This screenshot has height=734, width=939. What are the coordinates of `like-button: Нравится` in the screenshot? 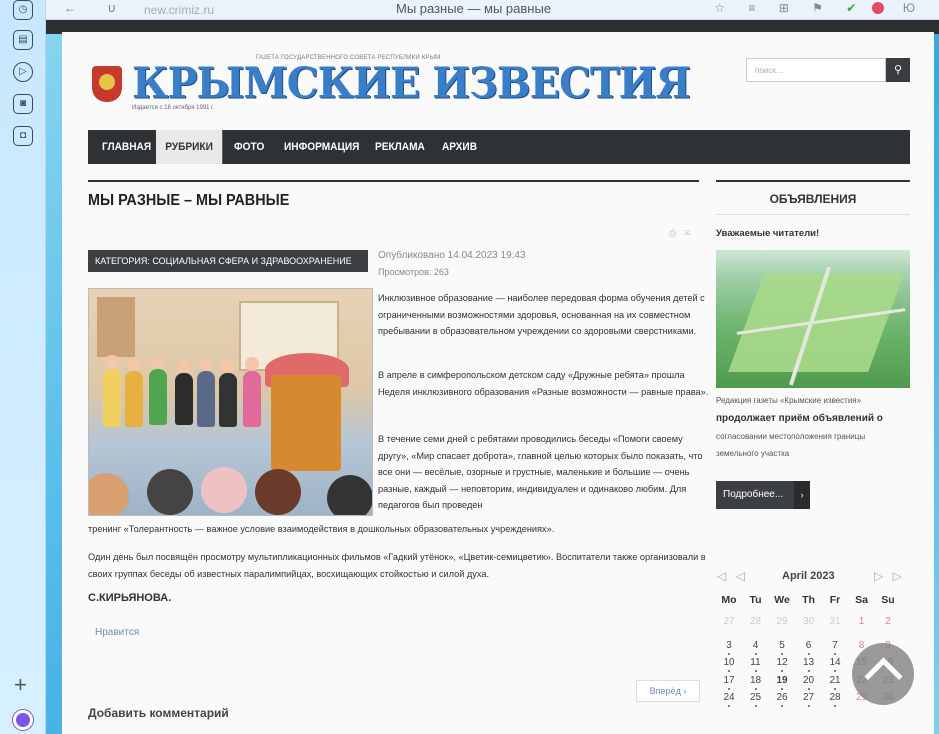 It's located at (117, 632).